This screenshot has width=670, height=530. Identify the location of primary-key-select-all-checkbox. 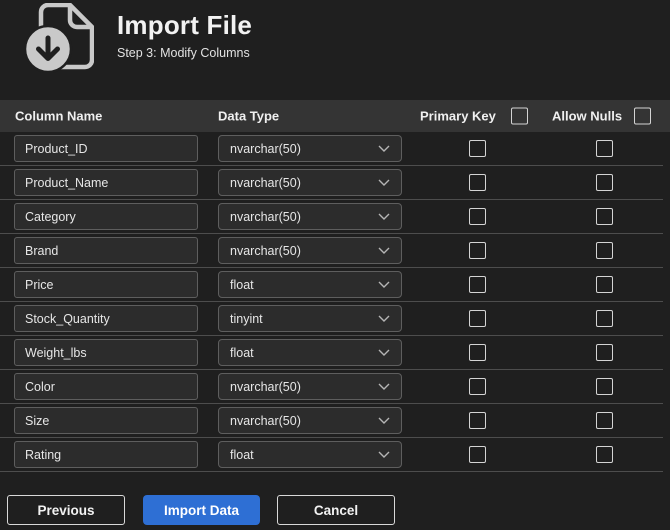
(519, 116).